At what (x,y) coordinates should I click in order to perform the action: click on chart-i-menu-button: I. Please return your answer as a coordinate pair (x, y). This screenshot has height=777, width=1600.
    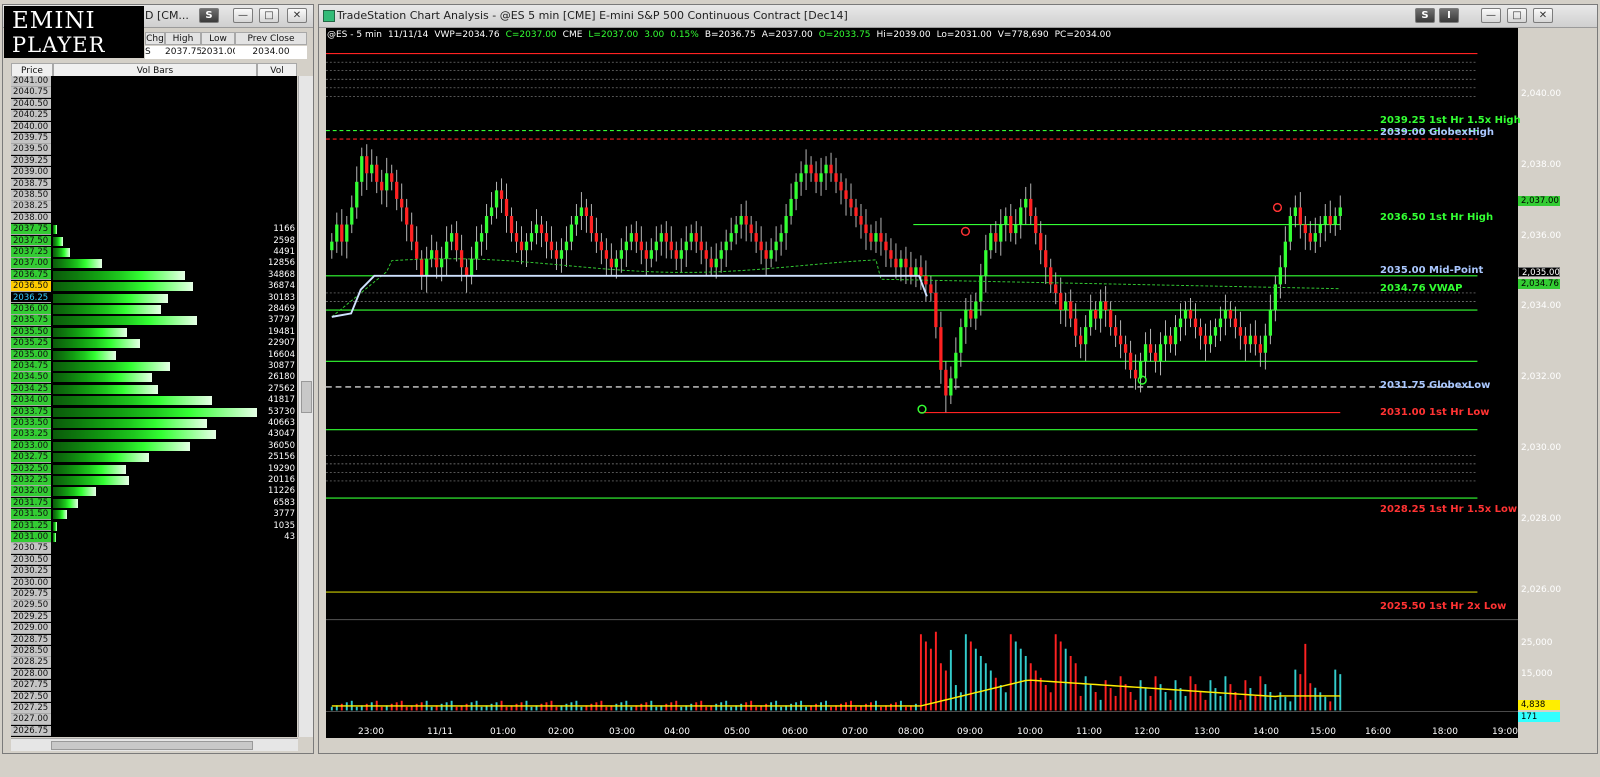
    Looking at the image, I should click on (1449, 15).